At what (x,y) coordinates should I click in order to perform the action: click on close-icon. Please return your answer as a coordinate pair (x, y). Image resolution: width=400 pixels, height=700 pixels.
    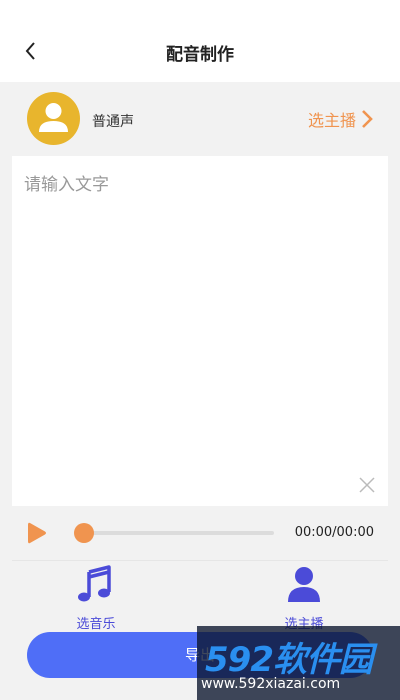
    Looking at the image, I should click on (367, 485).